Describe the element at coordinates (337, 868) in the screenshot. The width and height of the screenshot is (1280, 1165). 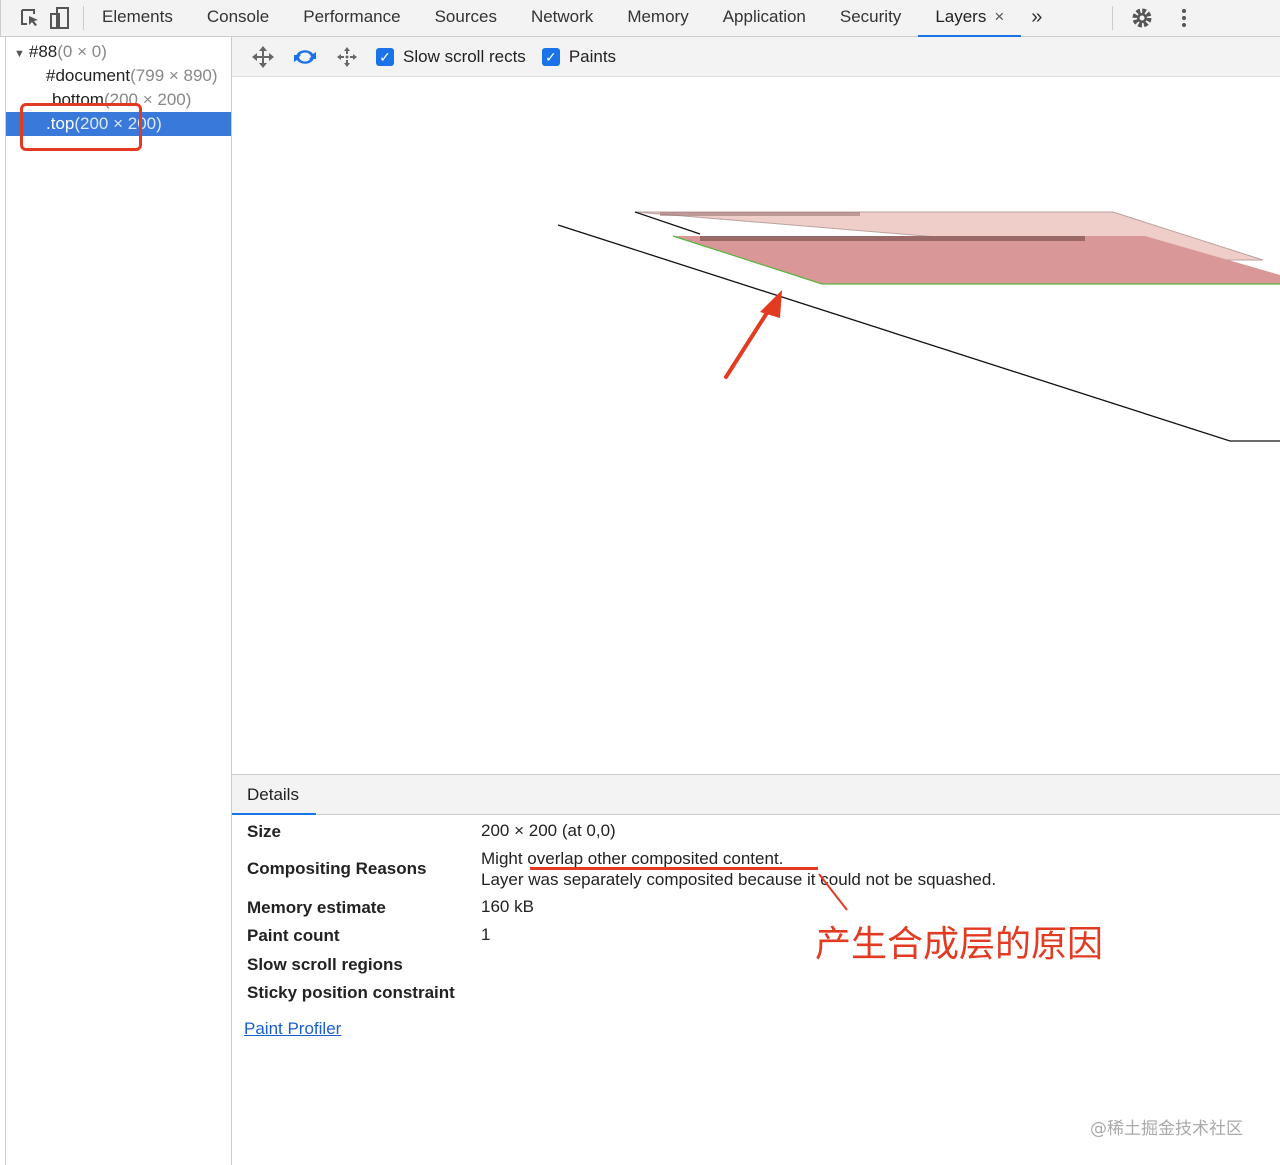
I see `detail-label: Compositing Reasons` at that location.